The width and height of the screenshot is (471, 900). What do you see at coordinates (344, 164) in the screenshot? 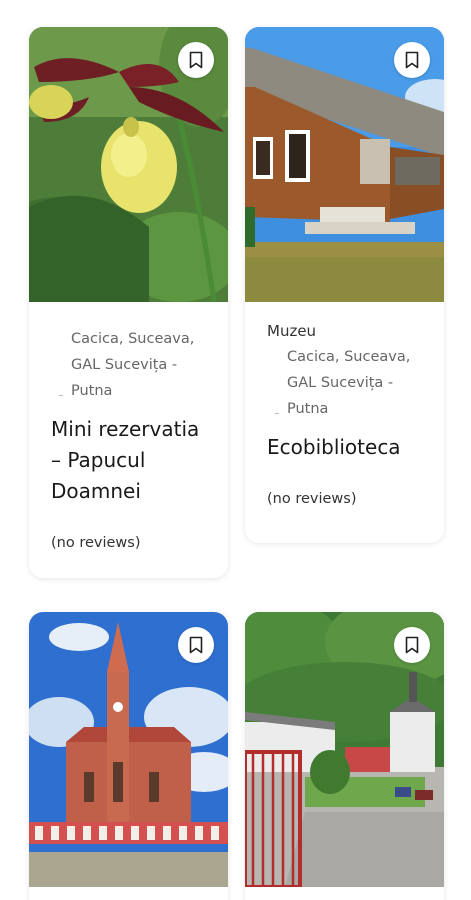
I see `place-photo-house` at bounding box center [344, 164].